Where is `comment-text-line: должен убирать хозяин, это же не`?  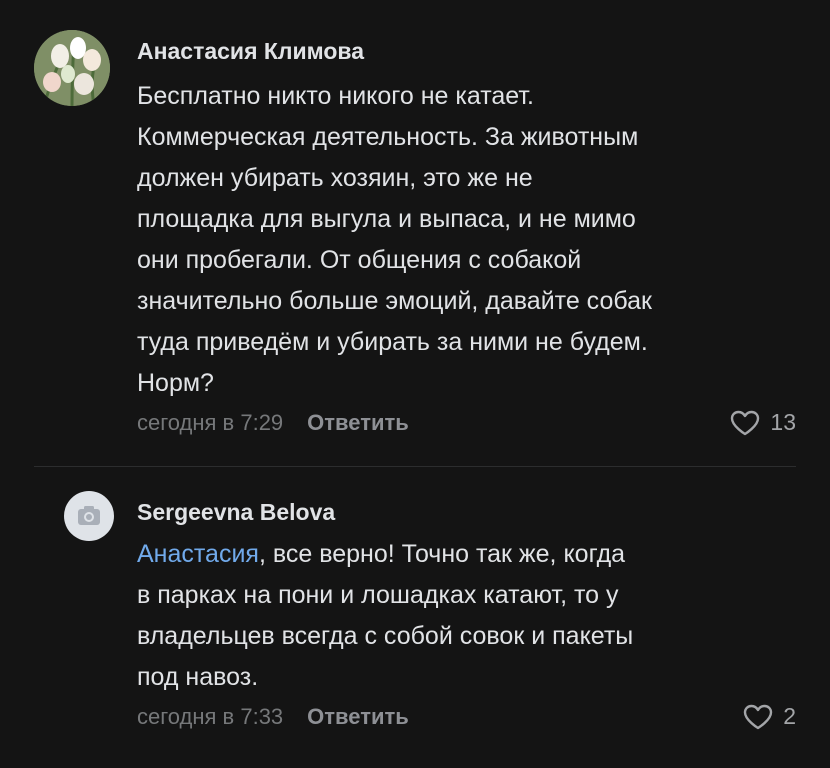
comment-text-line: должен убирать хозяин, это же не is located at coordinates (335, 178).